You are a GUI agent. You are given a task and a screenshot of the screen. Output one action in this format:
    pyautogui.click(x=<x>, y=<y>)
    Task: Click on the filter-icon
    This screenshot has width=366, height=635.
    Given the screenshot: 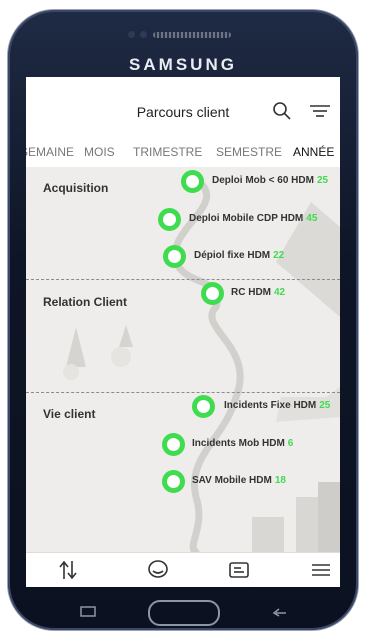 What is the action you would take?
    pyautogui.click(x=320, y=111)
    